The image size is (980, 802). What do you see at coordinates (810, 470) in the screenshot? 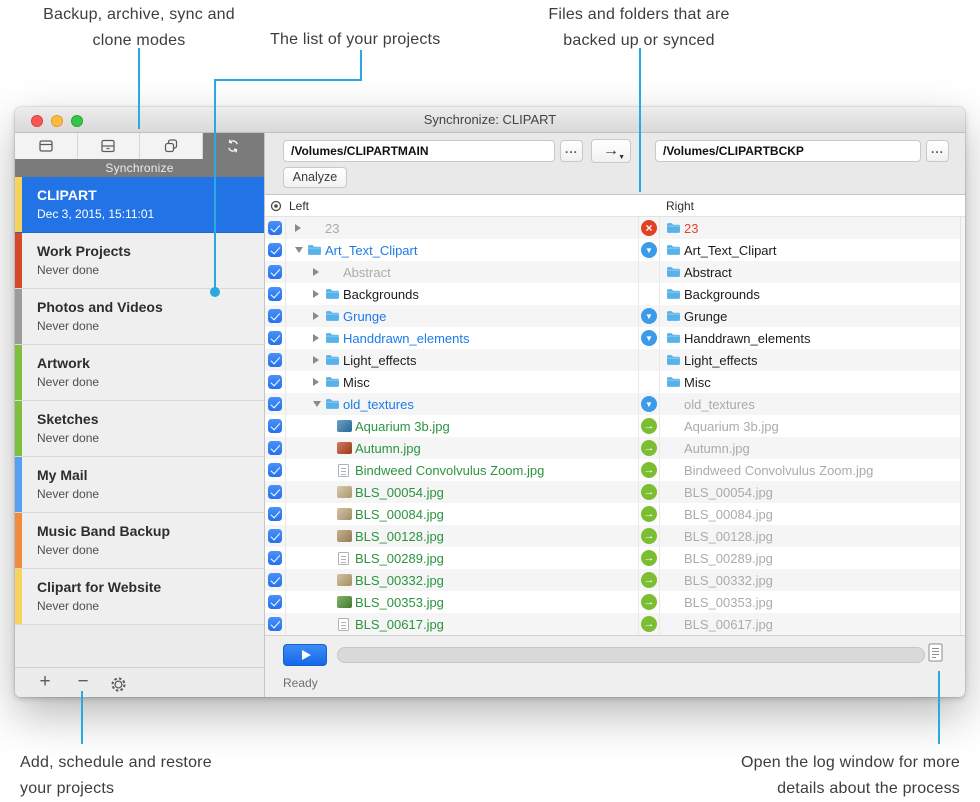
I see `right-item: Bindweed Convolvulus Zoom.jpg` at bounding box center [810, 470].